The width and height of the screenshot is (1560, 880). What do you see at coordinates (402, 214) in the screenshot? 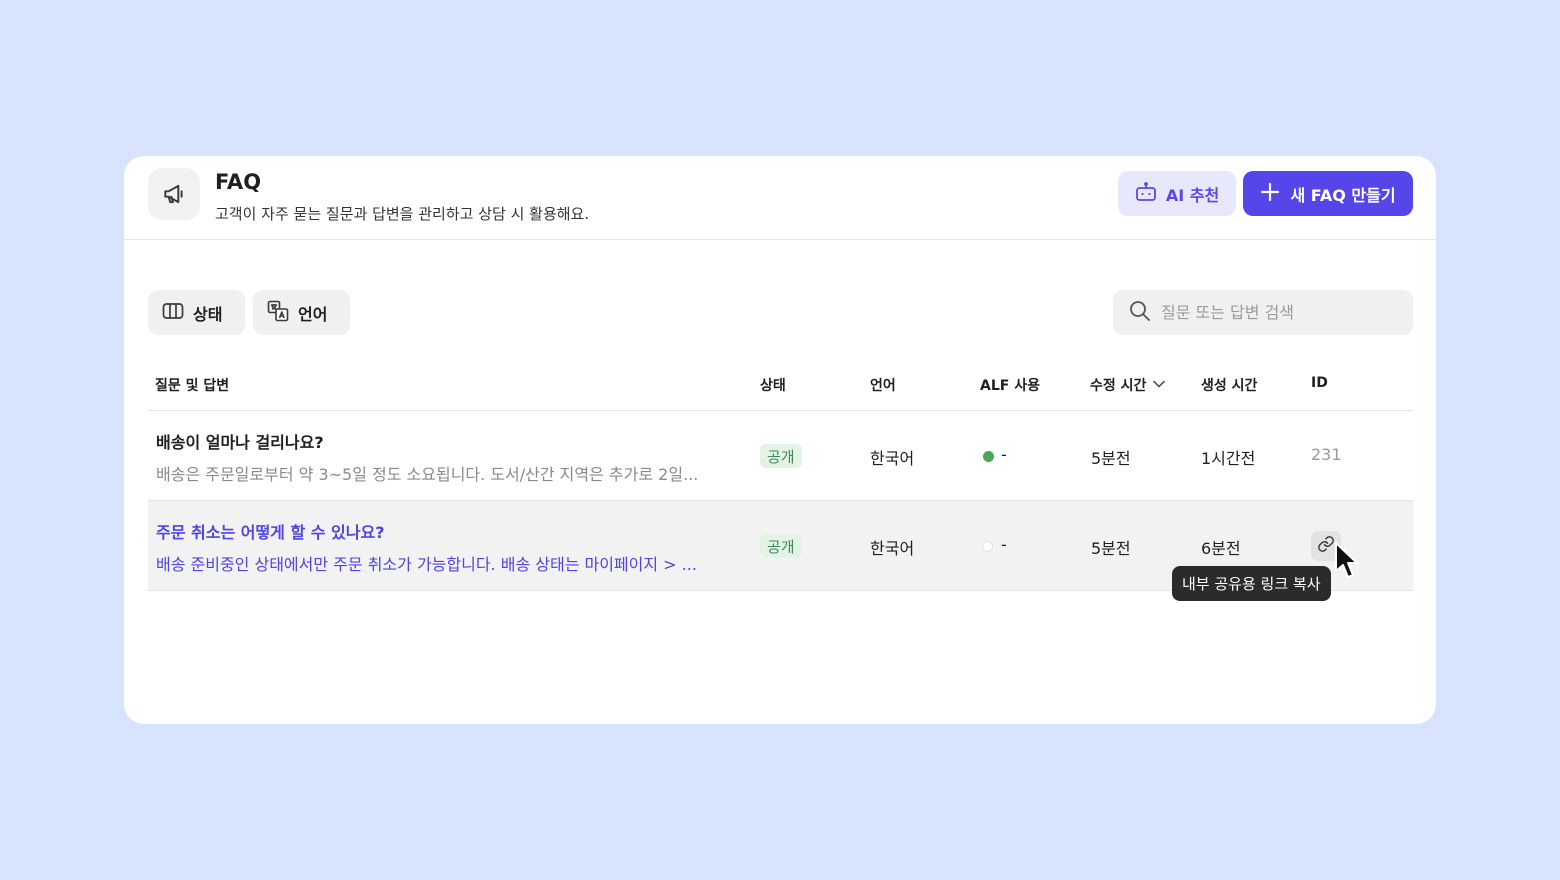
I see `page-subtitle: 고객이 자주 묻는 질문과 답변을 관리하고 상담 시 활용해요.` at bounding box center [402, 214].